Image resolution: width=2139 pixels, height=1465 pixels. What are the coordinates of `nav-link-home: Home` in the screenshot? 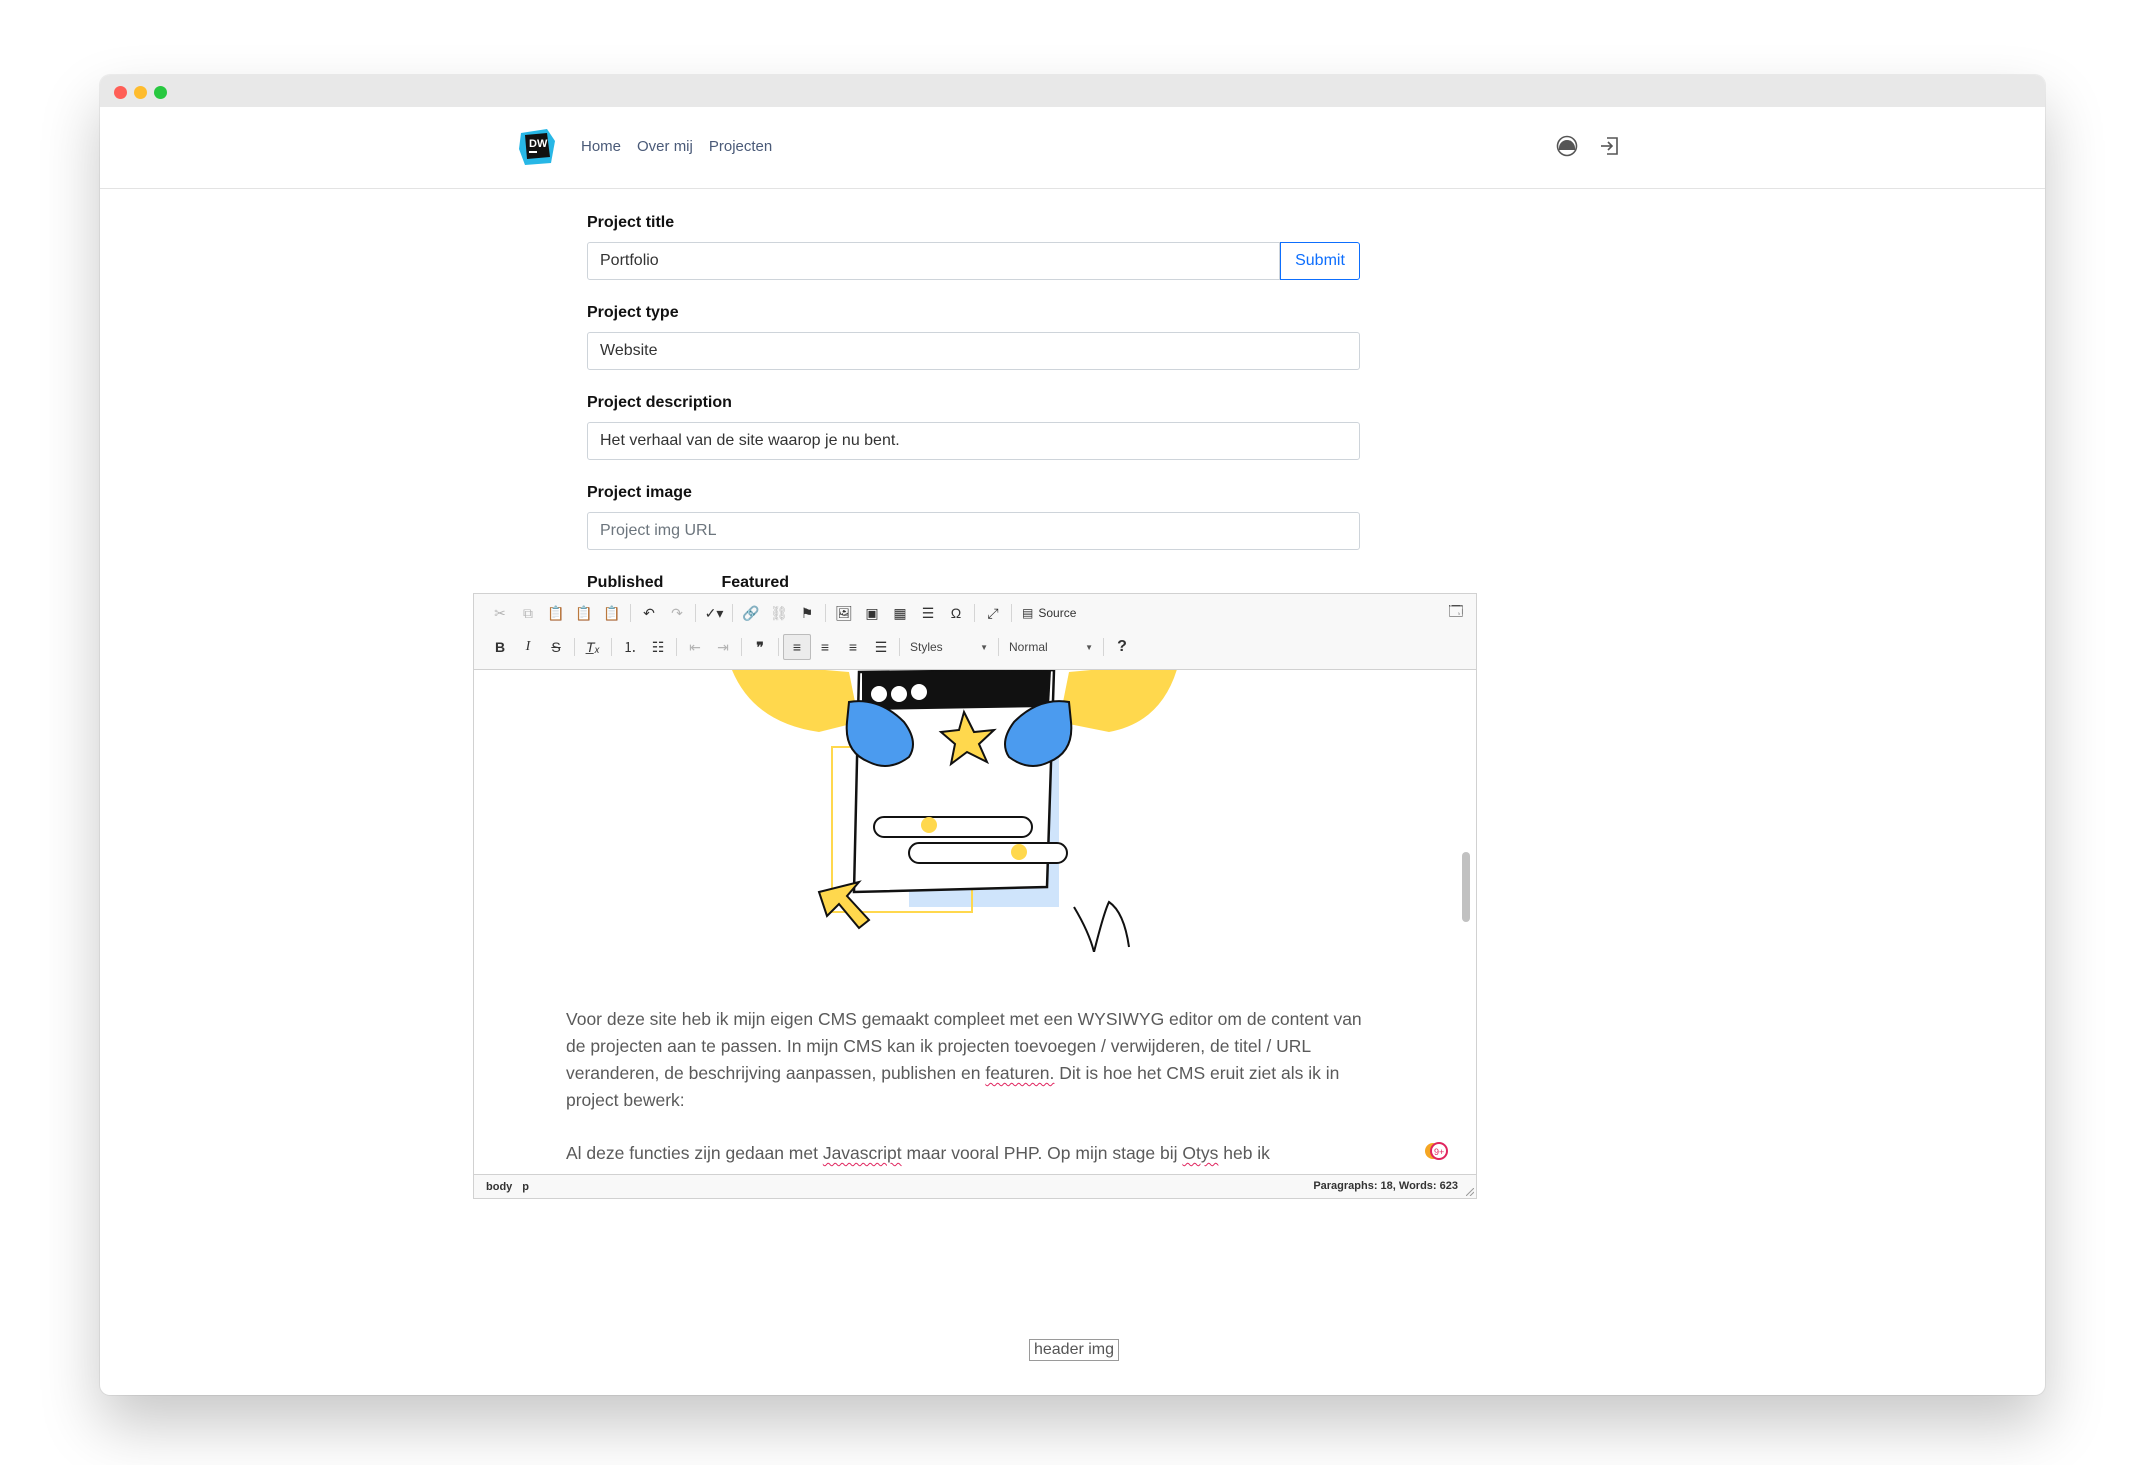 It's located at (601, 146).